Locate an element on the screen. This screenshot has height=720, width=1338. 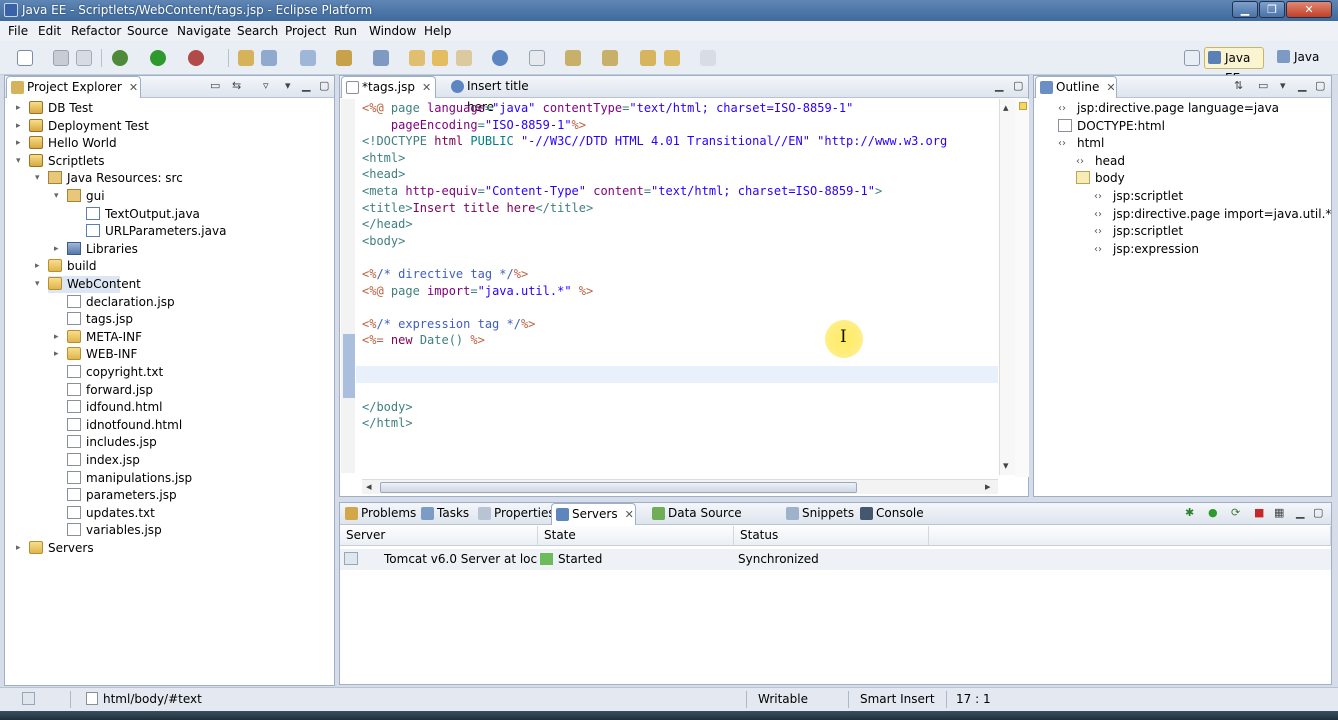
menu-run: Run is located at coordinates (345, 31).